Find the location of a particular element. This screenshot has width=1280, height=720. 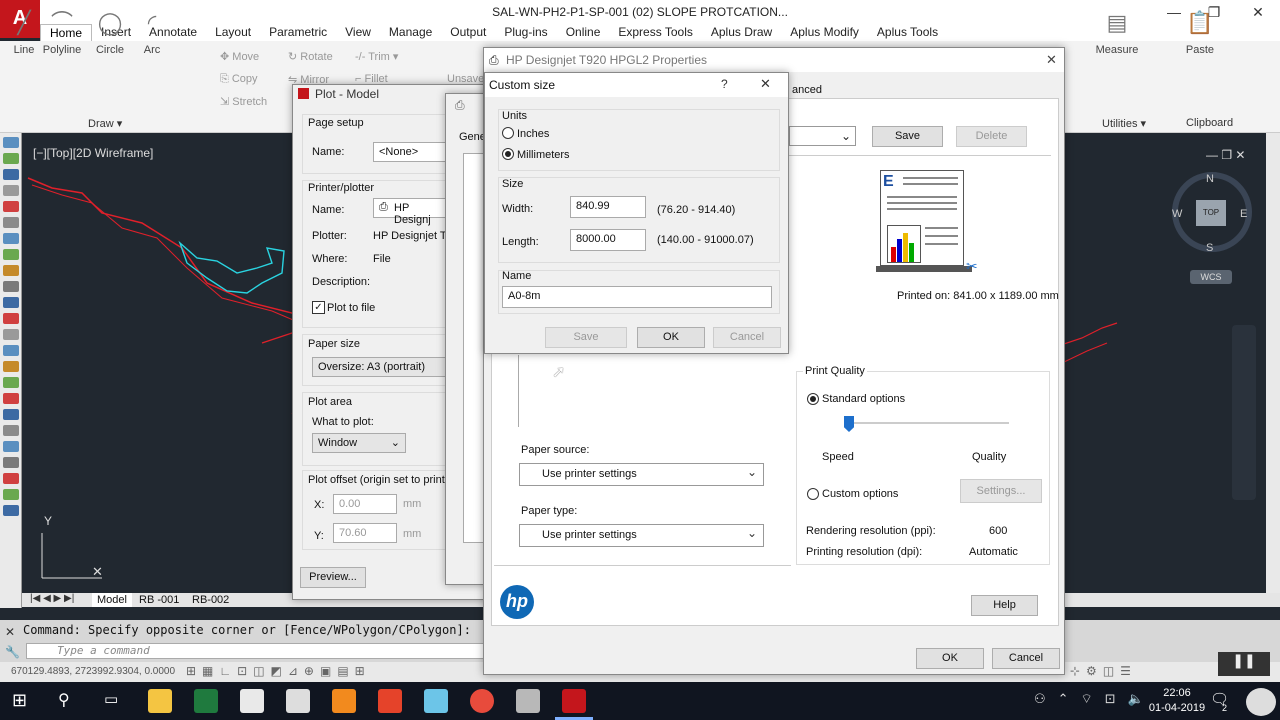

polyline-button: ⌒ Polyline is located at coordinates (62, 30).